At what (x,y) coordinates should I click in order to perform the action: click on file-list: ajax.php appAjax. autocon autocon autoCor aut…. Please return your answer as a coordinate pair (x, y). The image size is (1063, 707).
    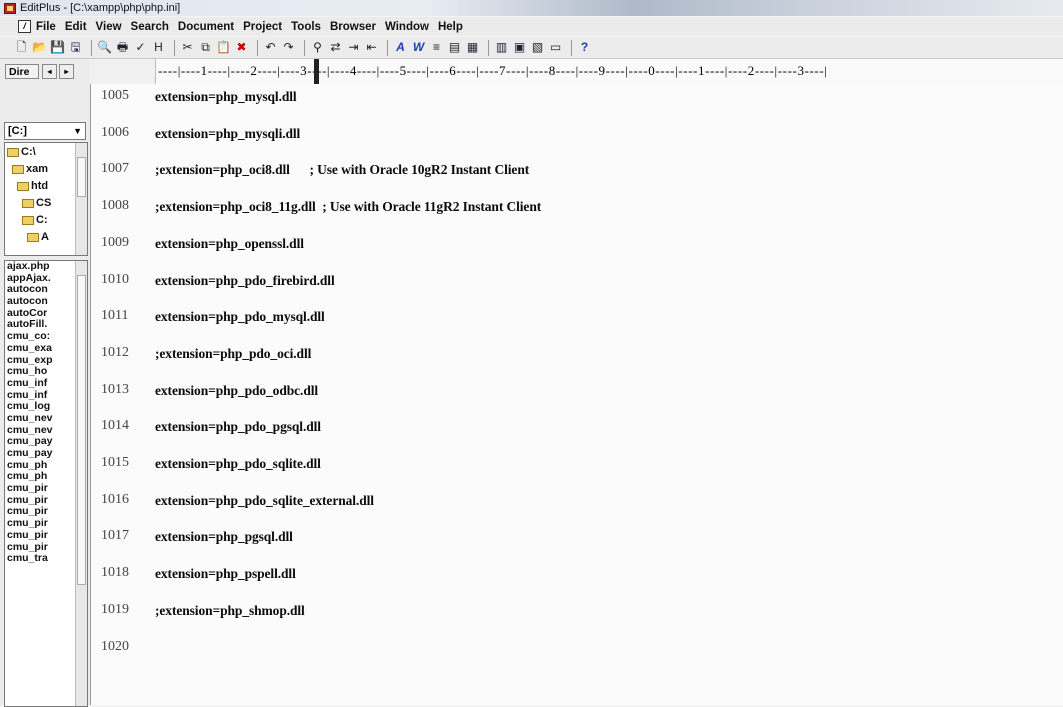
    Looking at the image, I should click on (46, 483).